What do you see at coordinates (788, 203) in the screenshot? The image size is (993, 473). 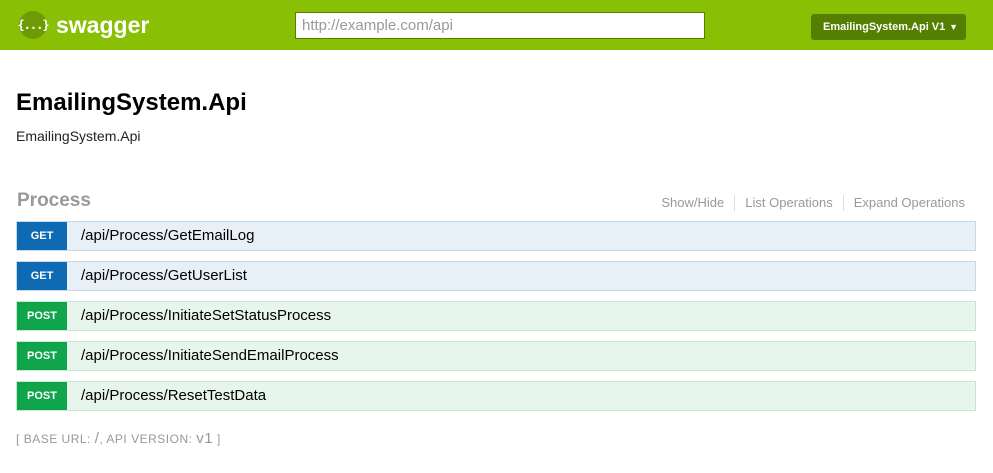 I see `list-operations-link: List Operations` at bounding box center [788, 203].